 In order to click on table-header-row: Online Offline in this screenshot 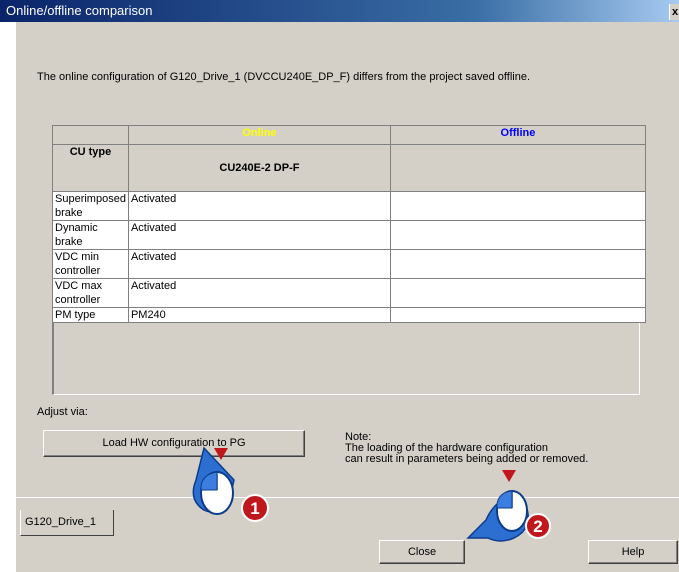, I will do `click(349, 135)`.